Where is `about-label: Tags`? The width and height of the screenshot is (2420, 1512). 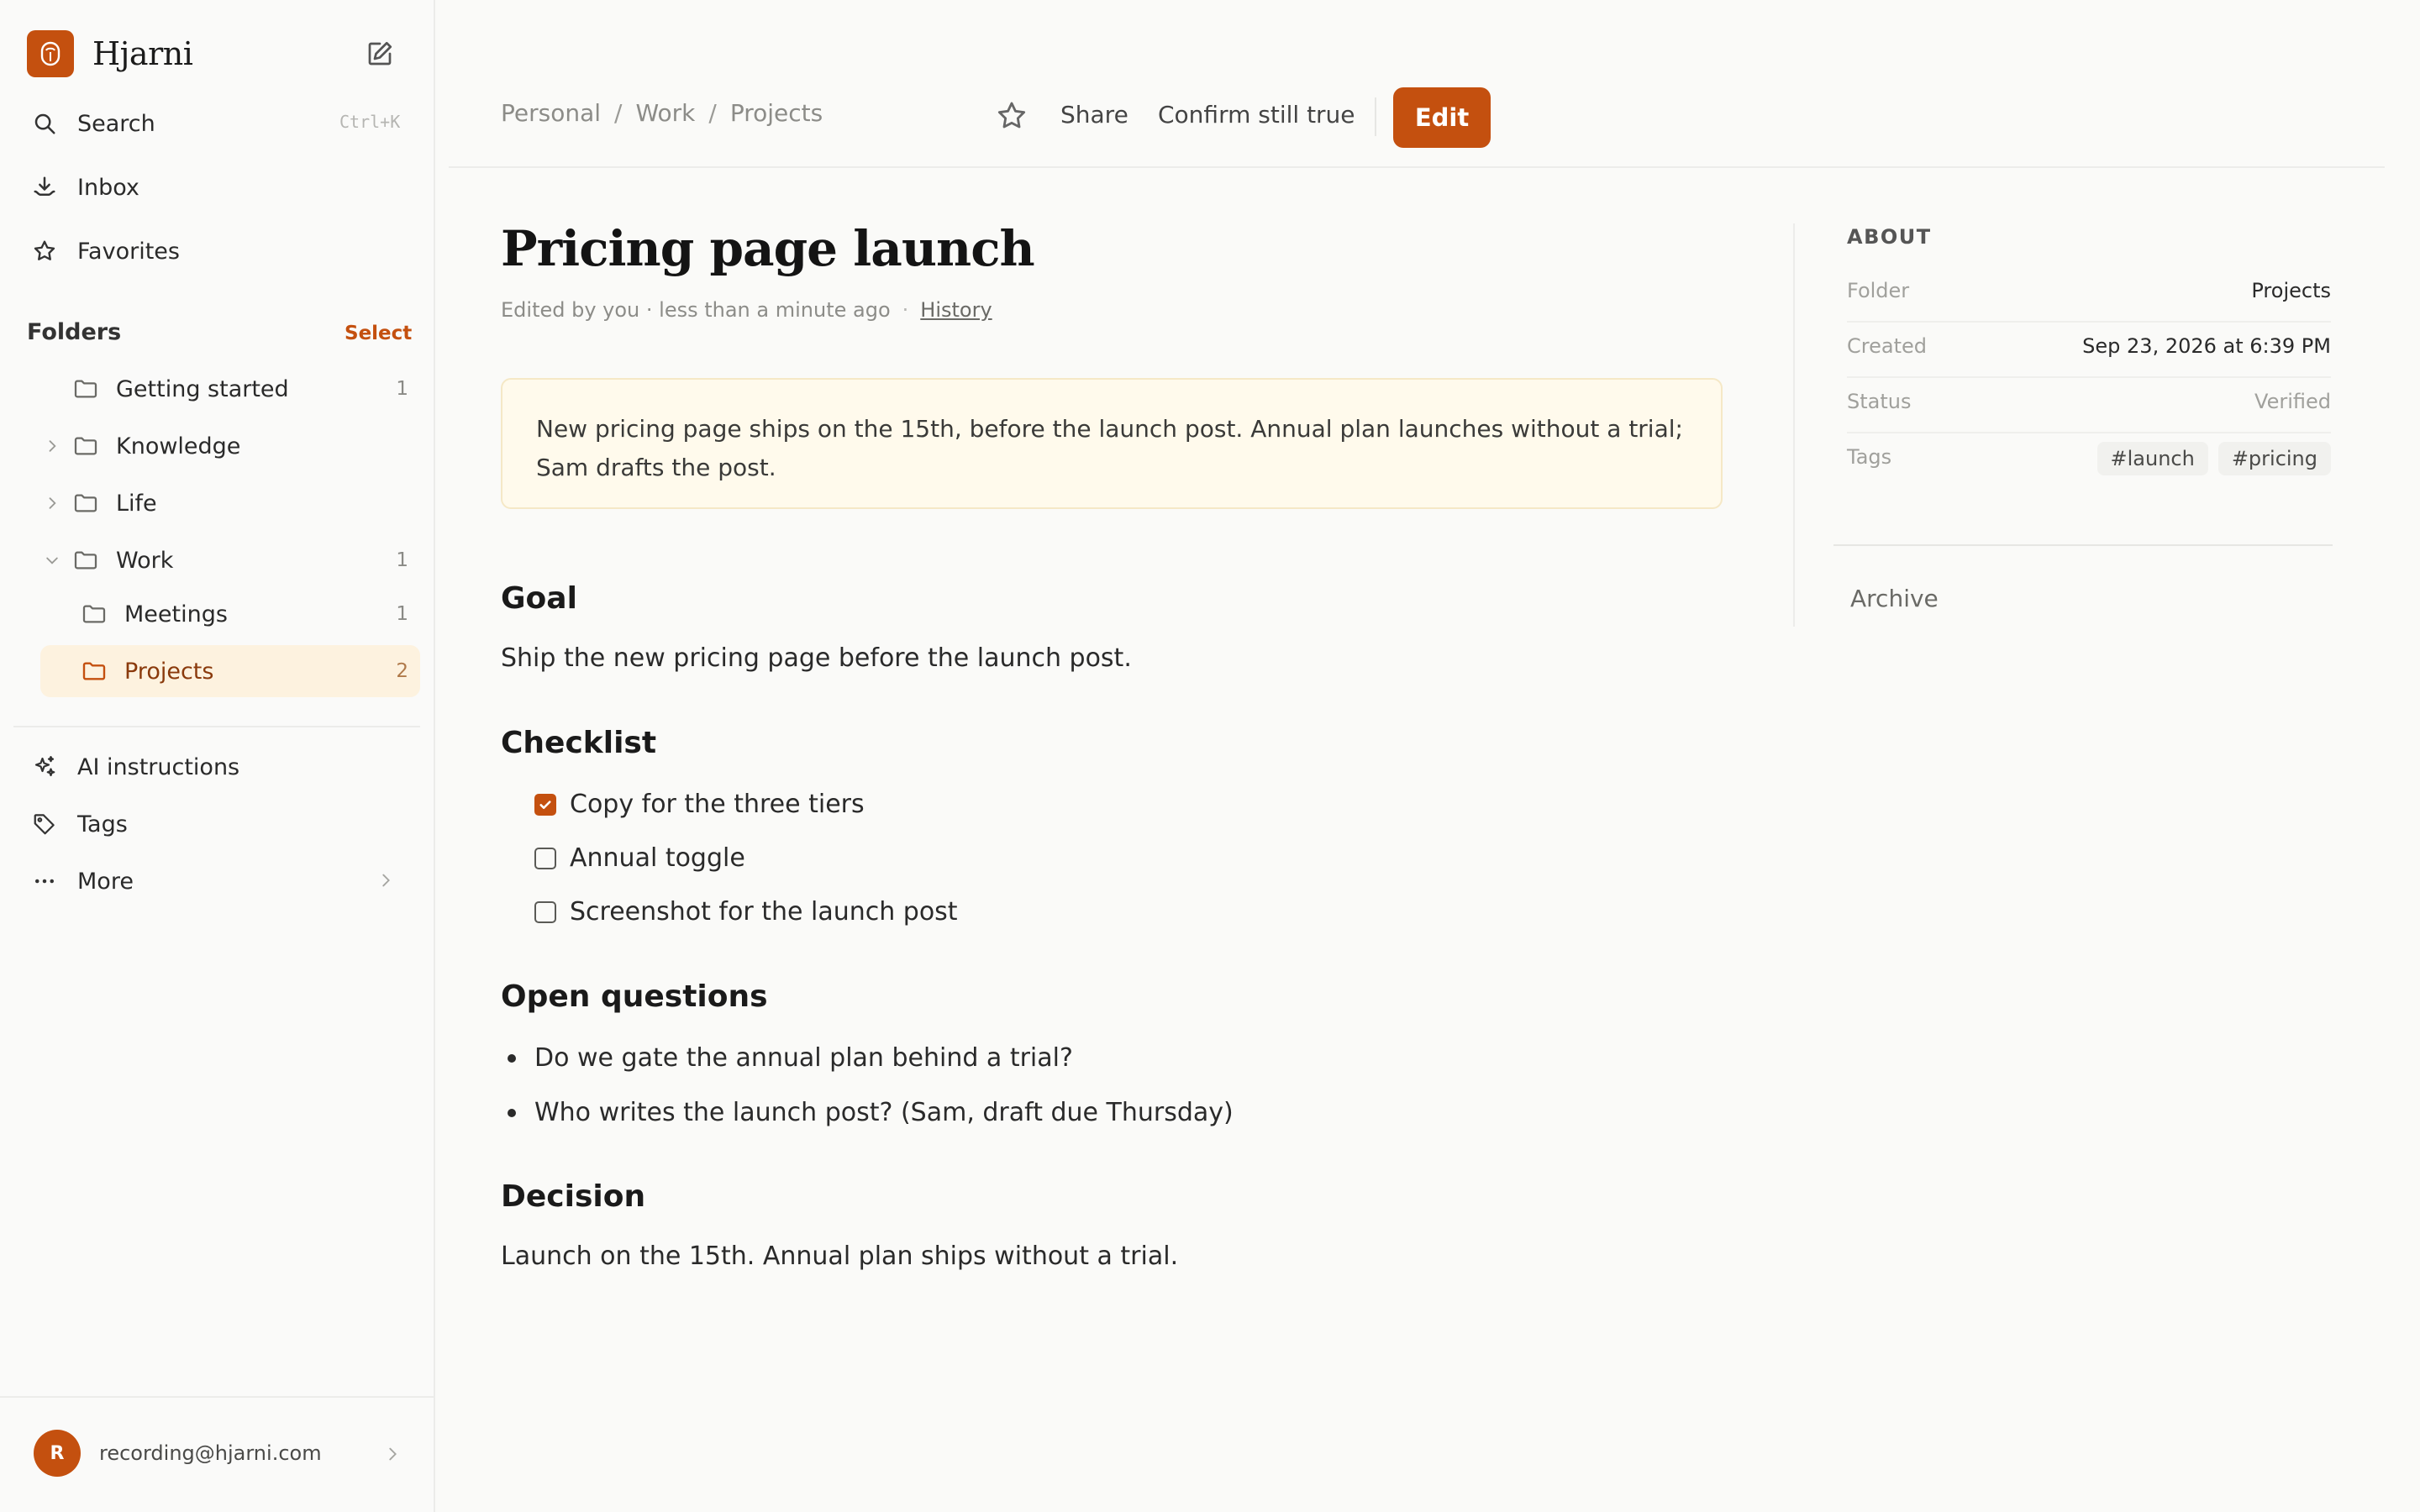 about-label: Tags is located at coordinates (1869, 457).